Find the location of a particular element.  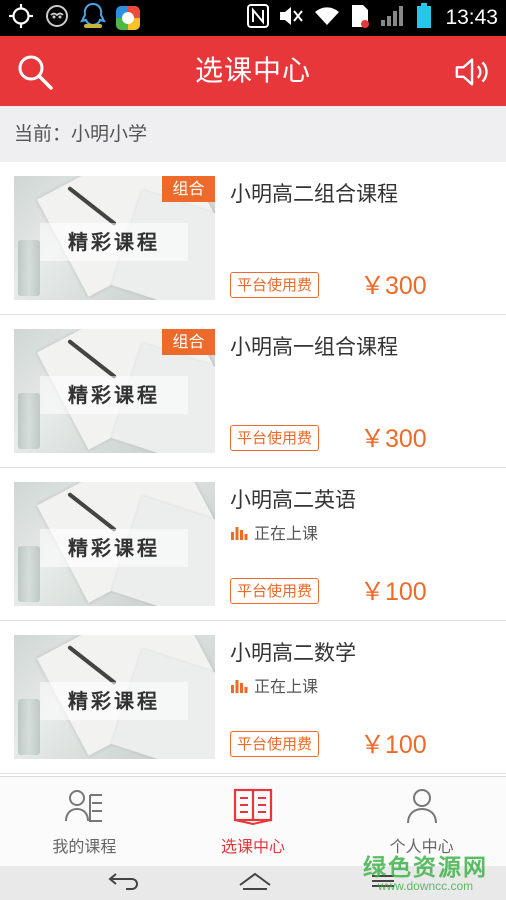

course-title: 小明高二英语 is located at coordinates (293, 500).